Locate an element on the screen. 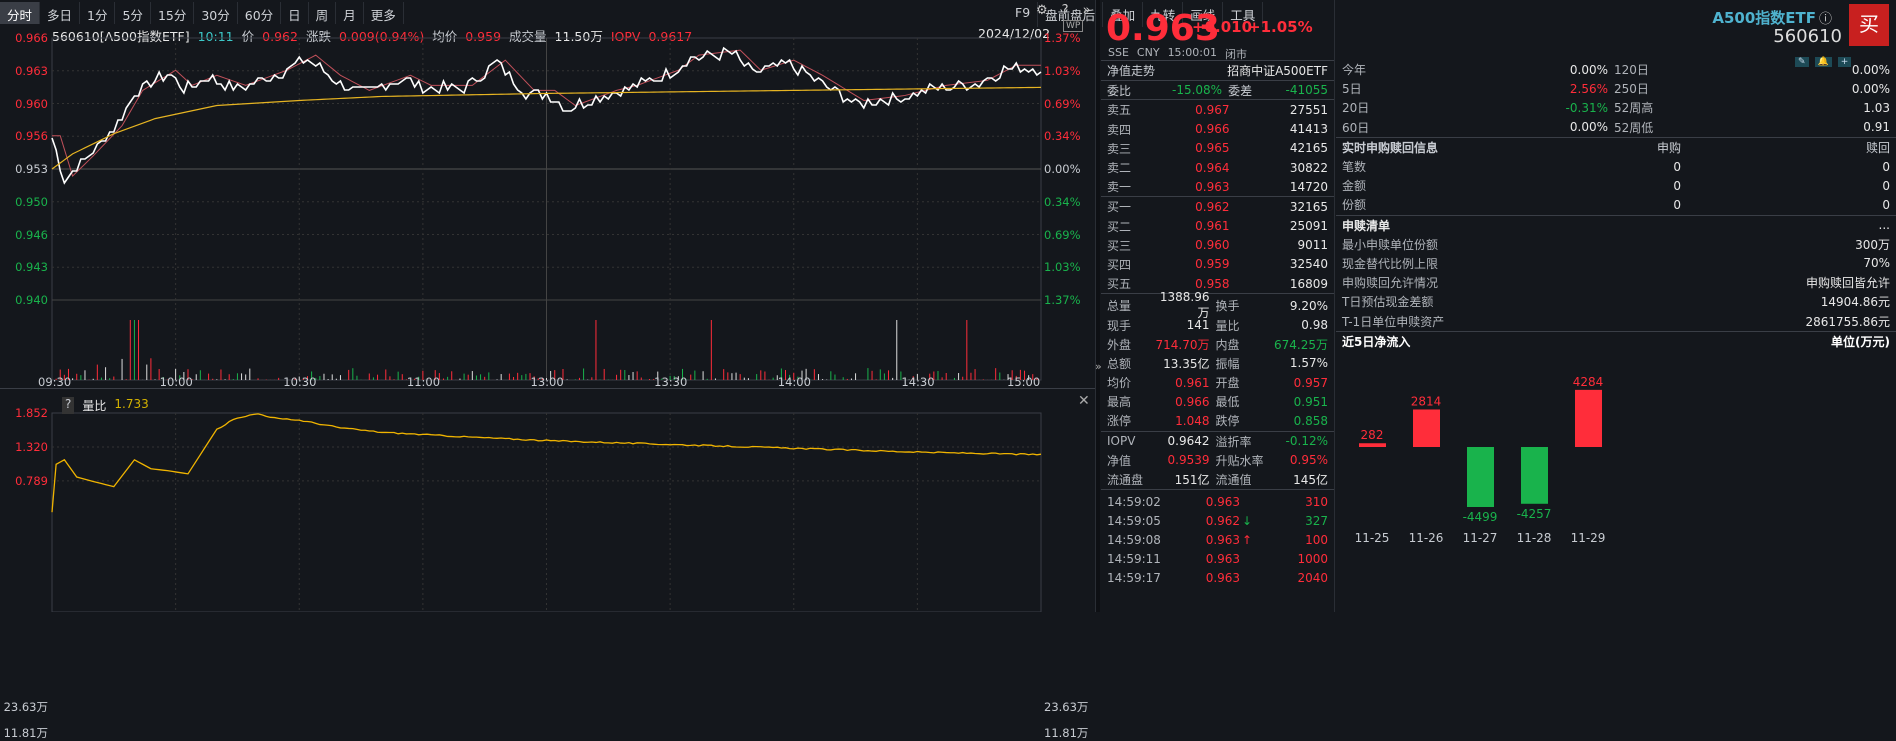 The width and height of the screenshot is (1896, 741). buy-button: 买 is located at coordinates (1869, 25).